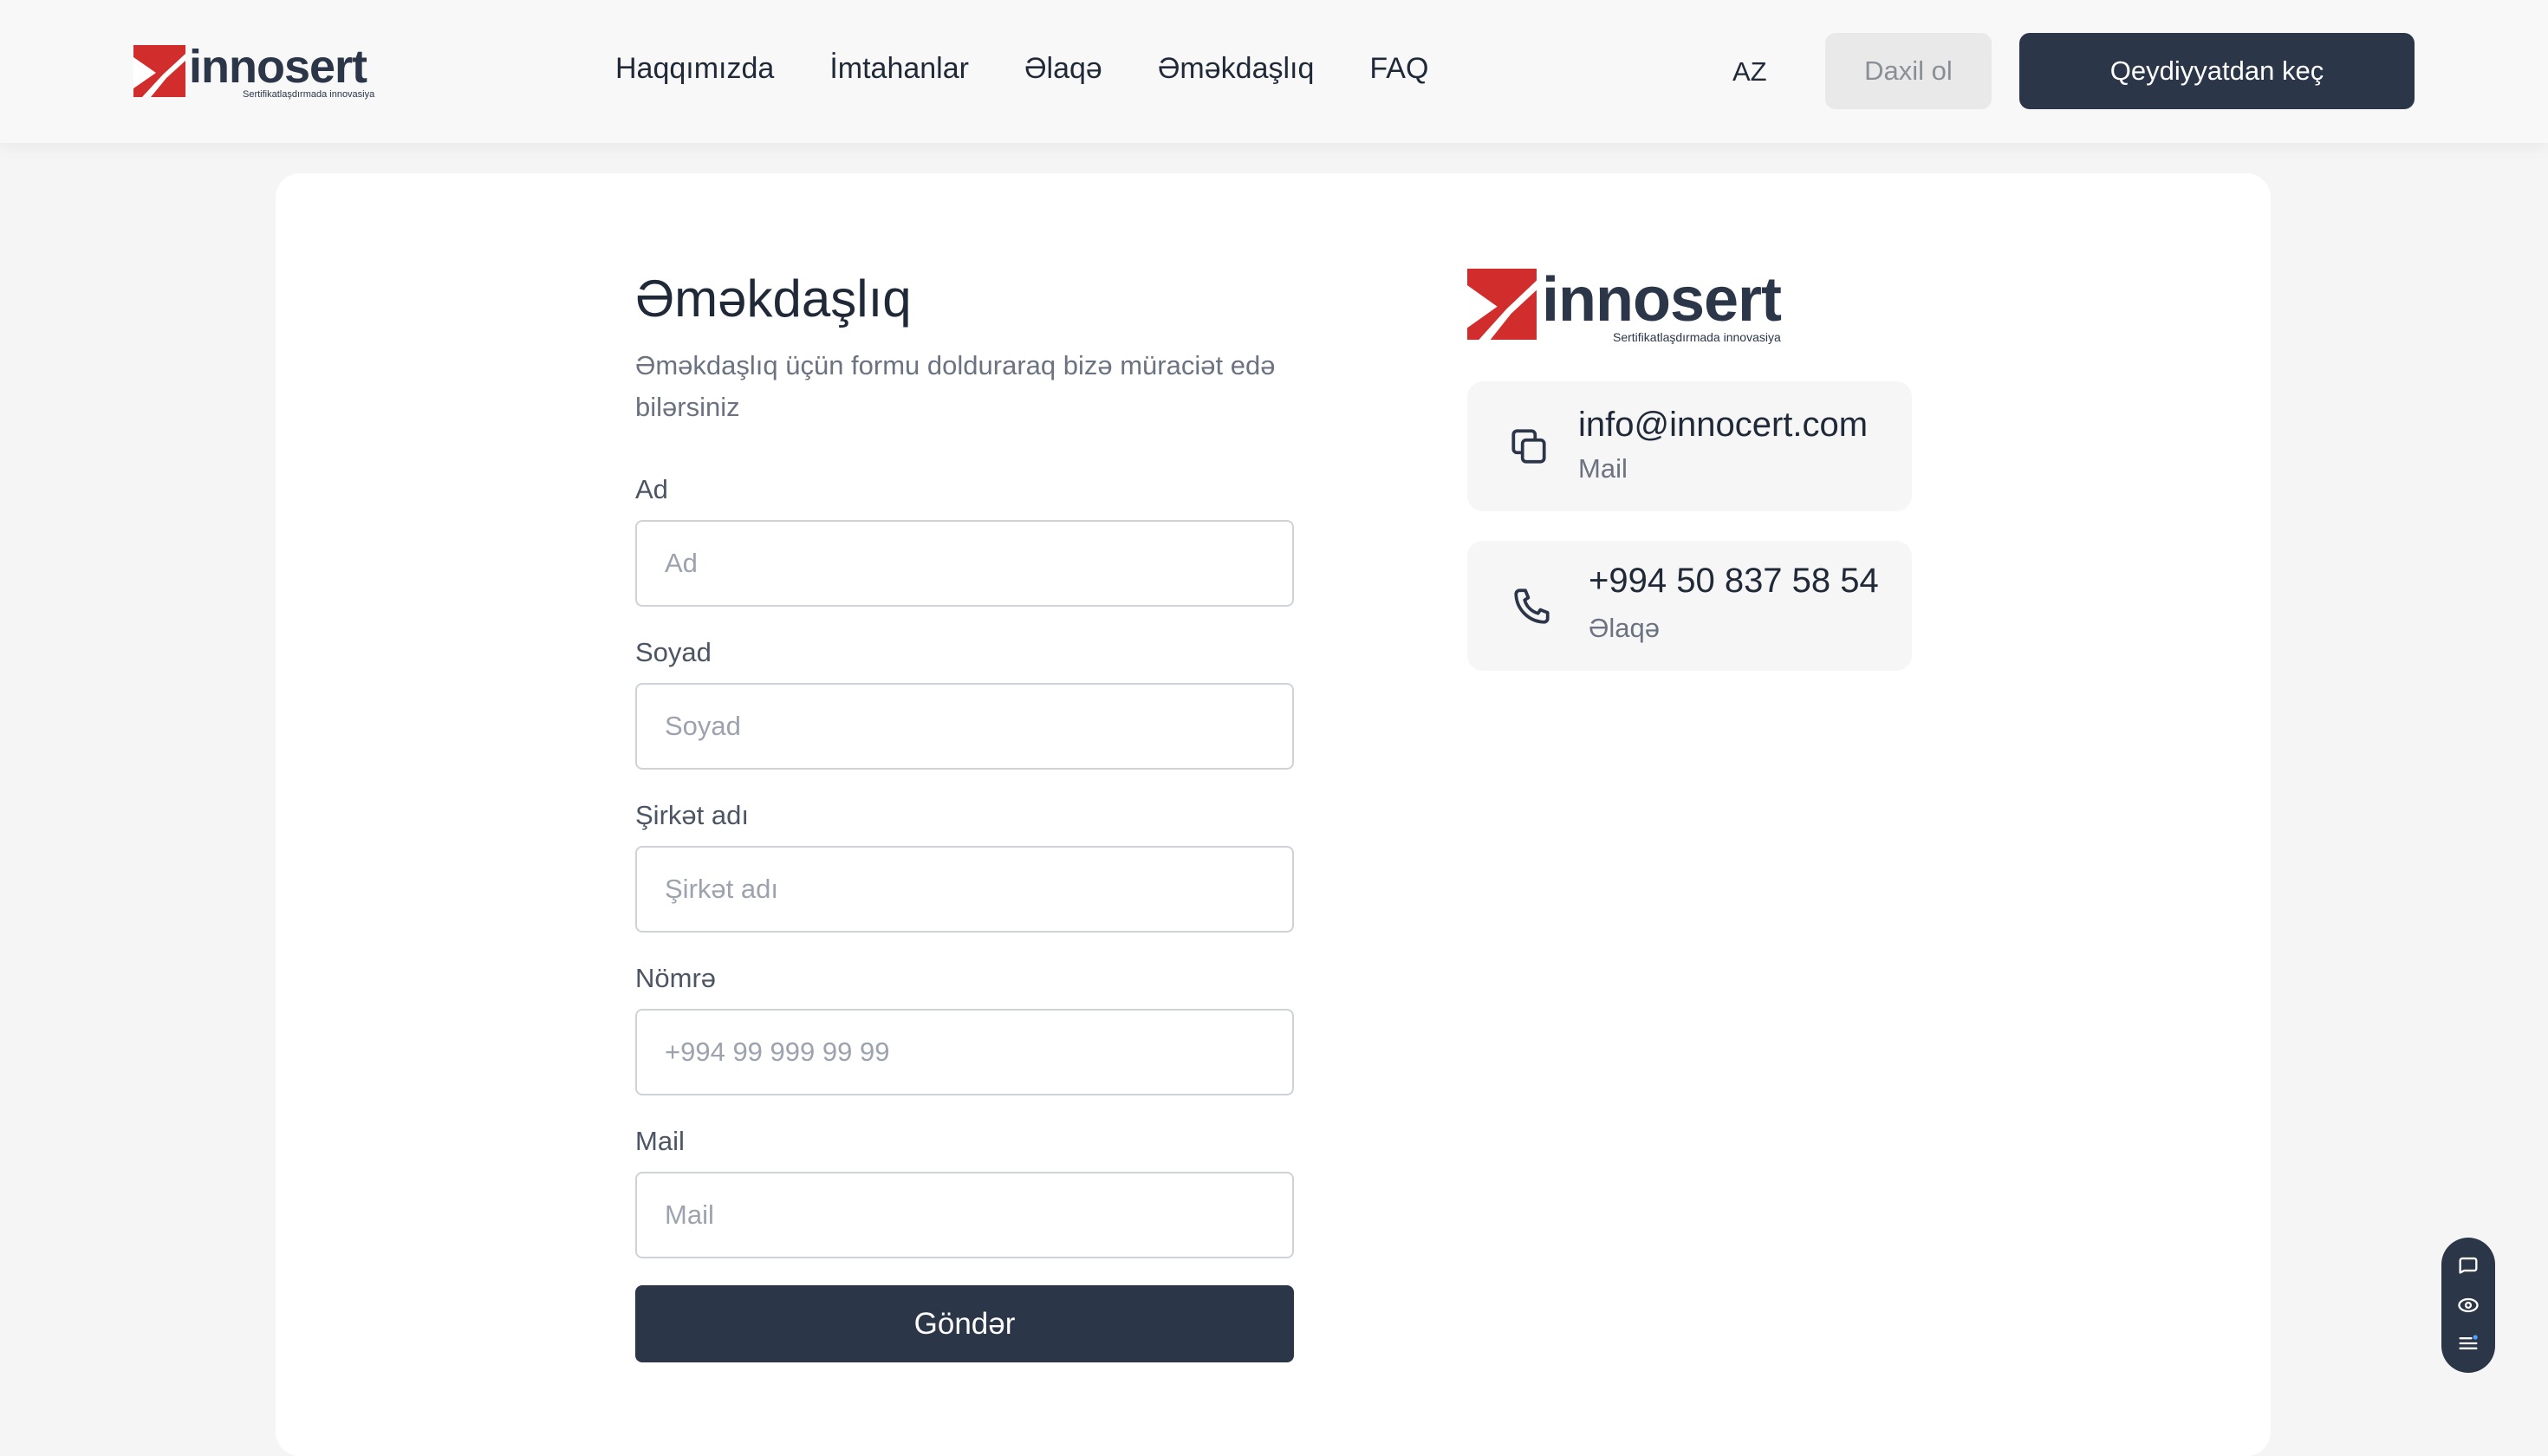 Image resolution: width=2548 pixels, height=1456 pixels. I want to click on login-button: Daxil ol, so click(1908, 71).